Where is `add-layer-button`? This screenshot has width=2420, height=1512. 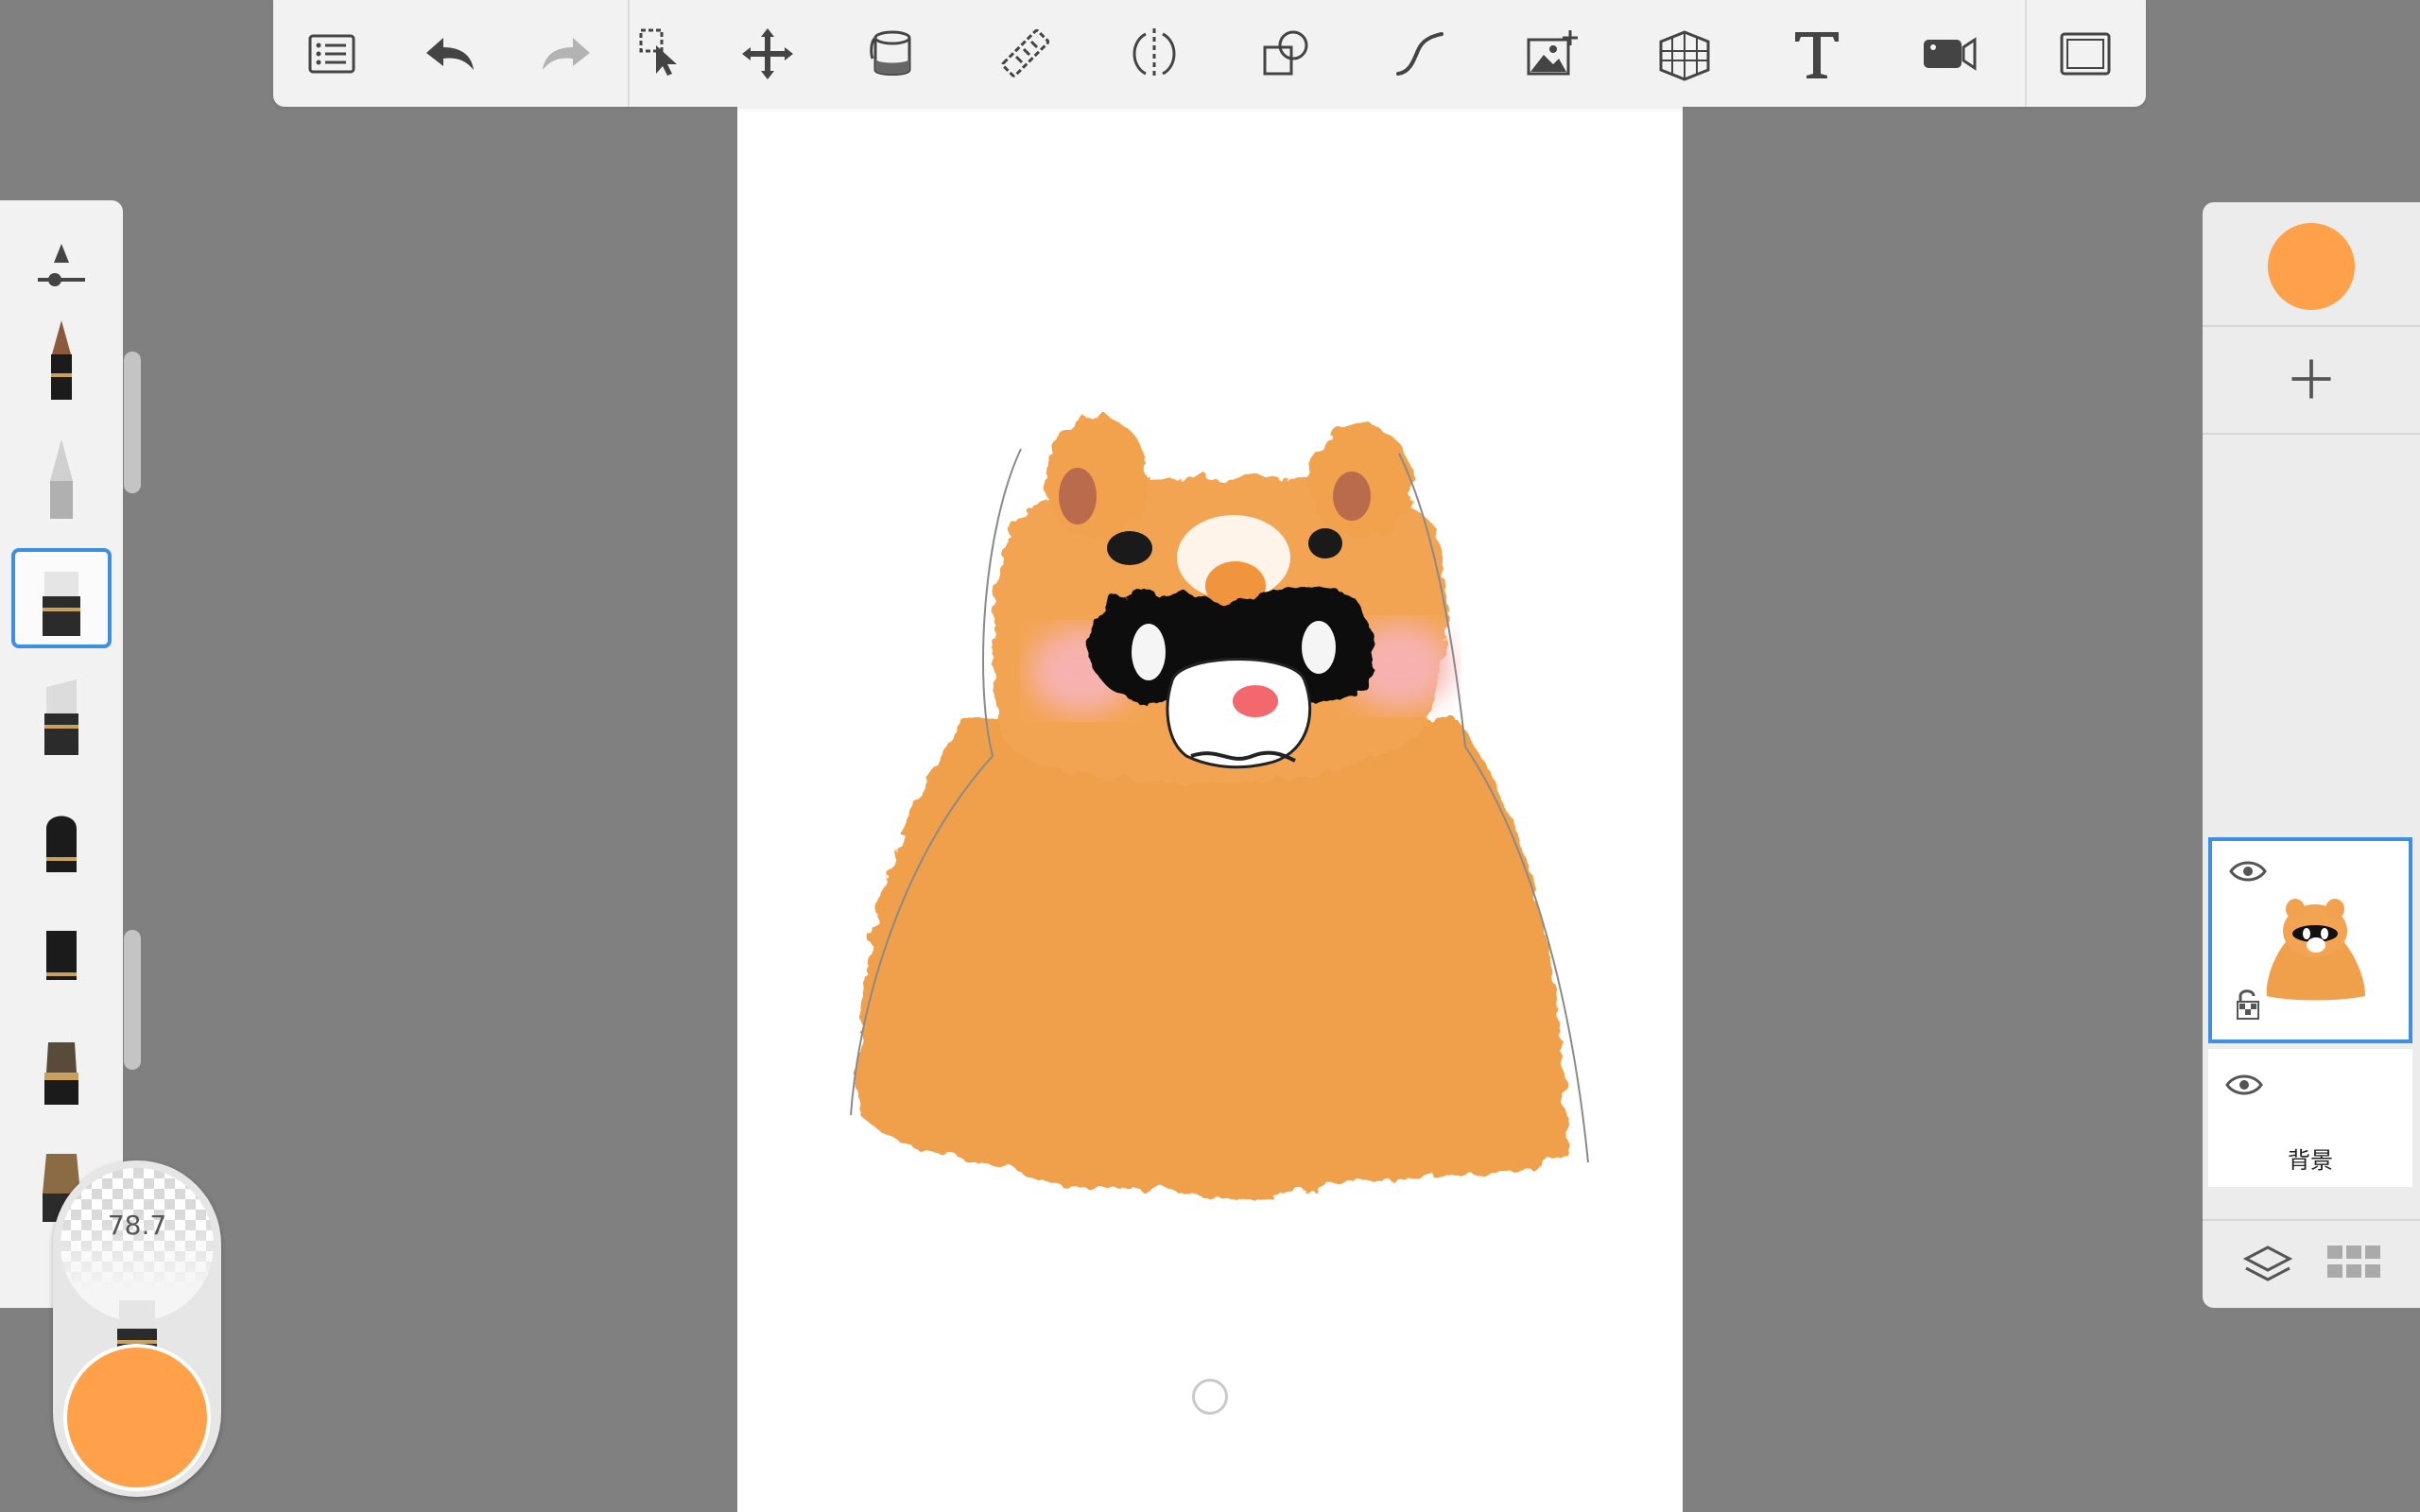
add-layer-button is located at coordinates (2311, 379).